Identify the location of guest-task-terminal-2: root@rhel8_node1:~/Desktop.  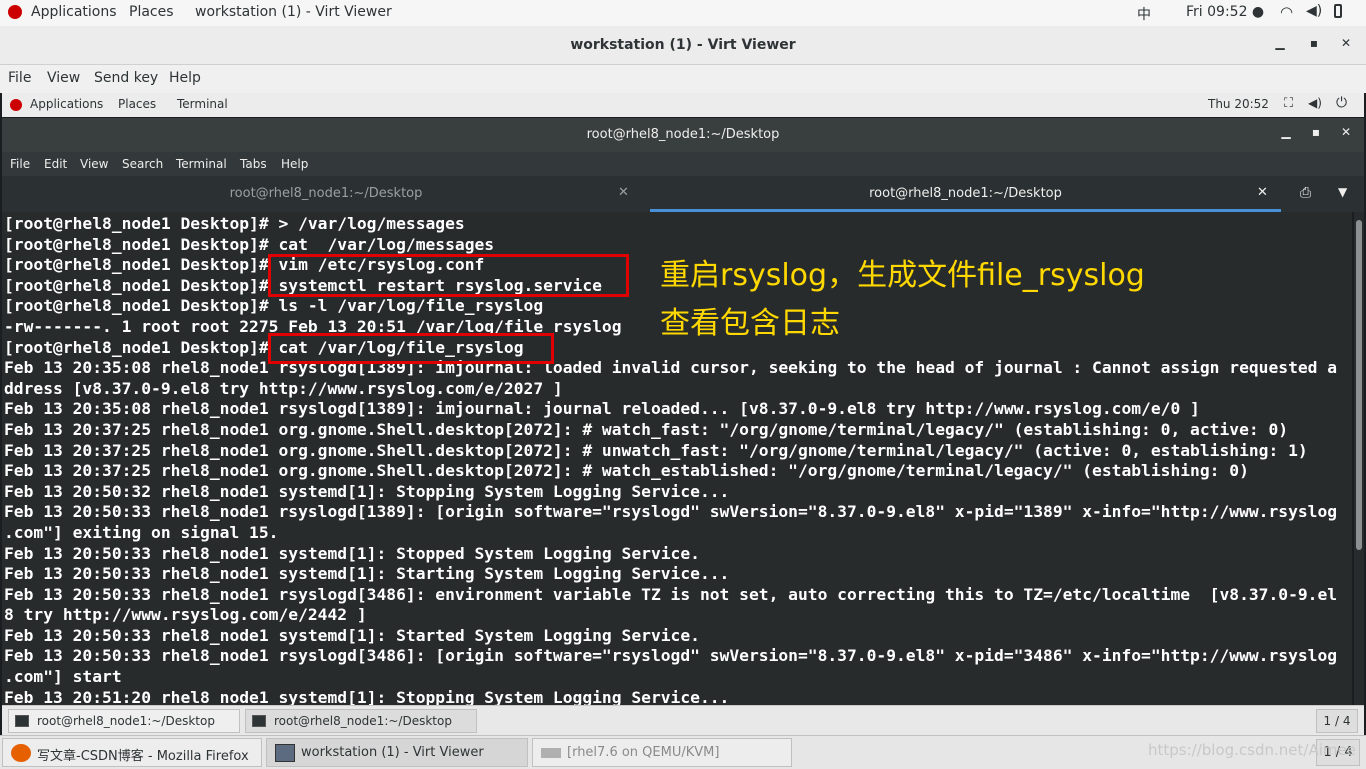
(361, 721).